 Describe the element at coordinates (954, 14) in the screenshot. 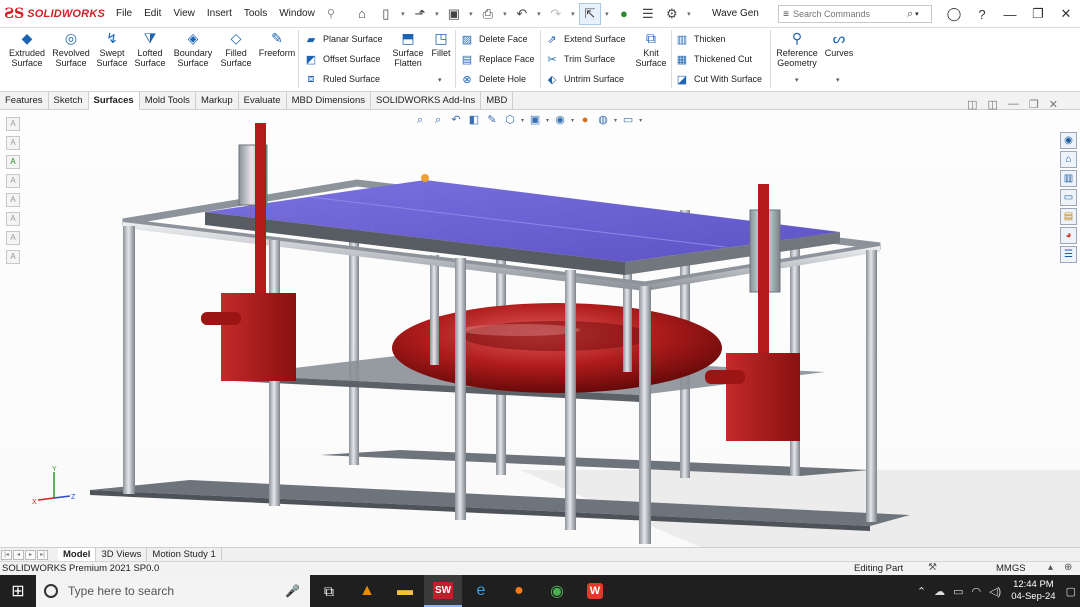

I see `user-account-icon: ◯` at that location.